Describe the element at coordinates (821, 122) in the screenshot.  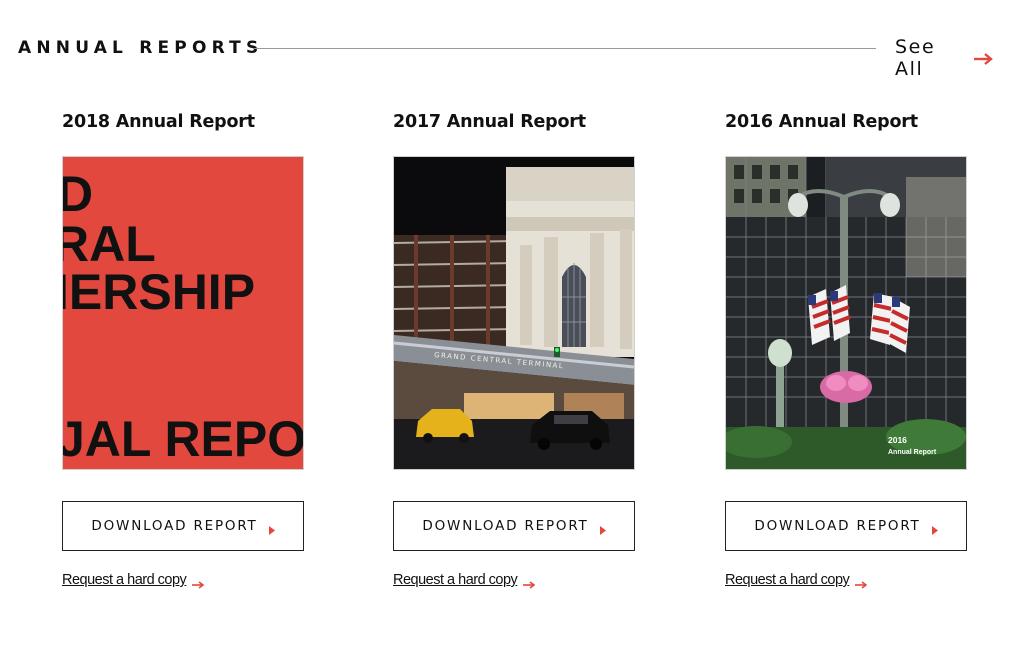
I see `report-title: 2016 Annual Report` at that location.